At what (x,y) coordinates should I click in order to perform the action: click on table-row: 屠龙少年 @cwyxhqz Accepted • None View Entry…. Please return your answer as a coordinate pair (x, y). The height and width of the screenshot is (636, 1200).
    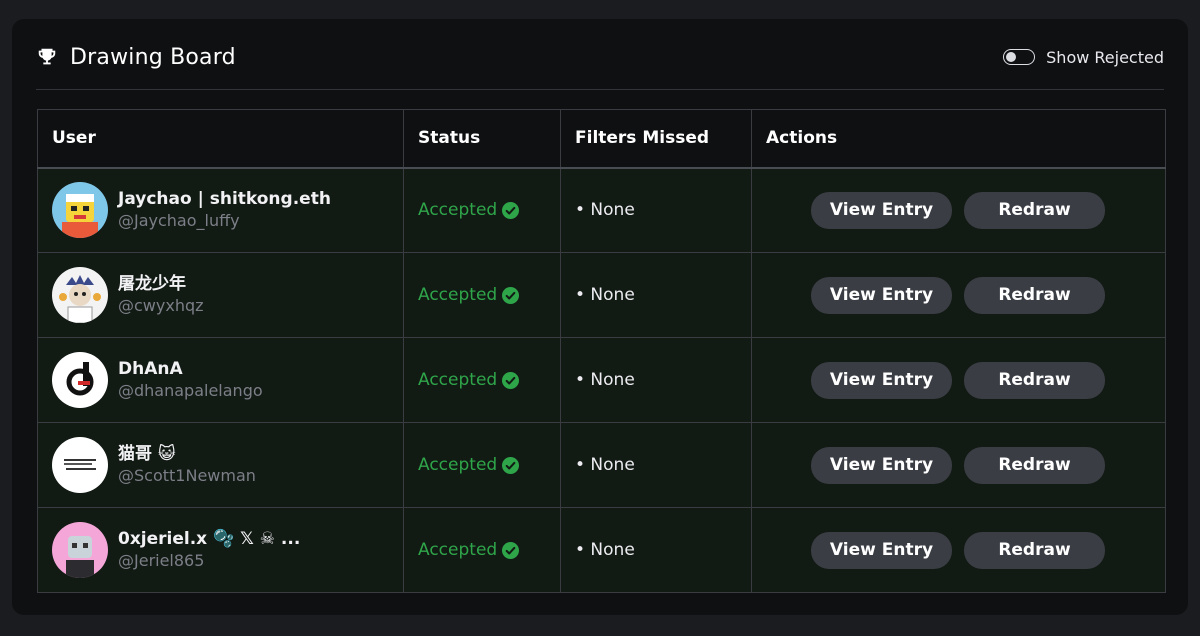
    Looking at the image, I should click on (601, 295).